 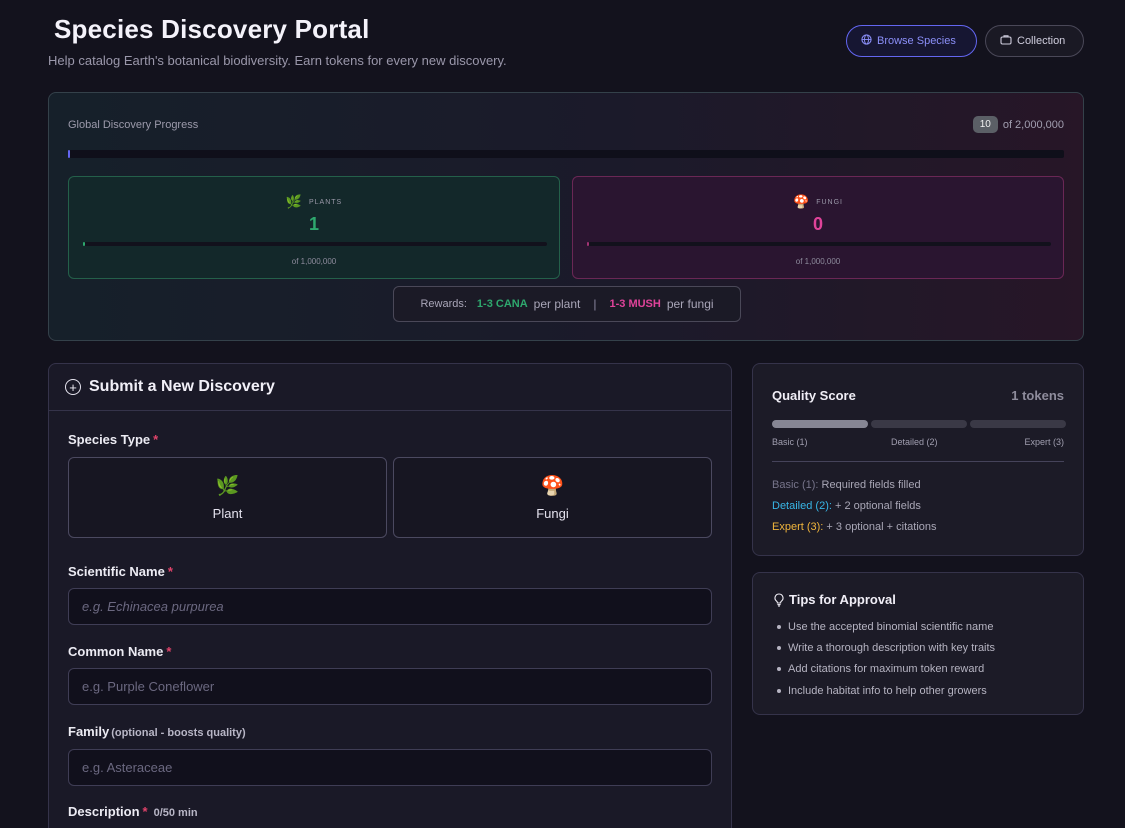 I want to click on plants-stat-card: 🌿 PLANTS 1 of 1,000,000, so click(x=314, y=227).